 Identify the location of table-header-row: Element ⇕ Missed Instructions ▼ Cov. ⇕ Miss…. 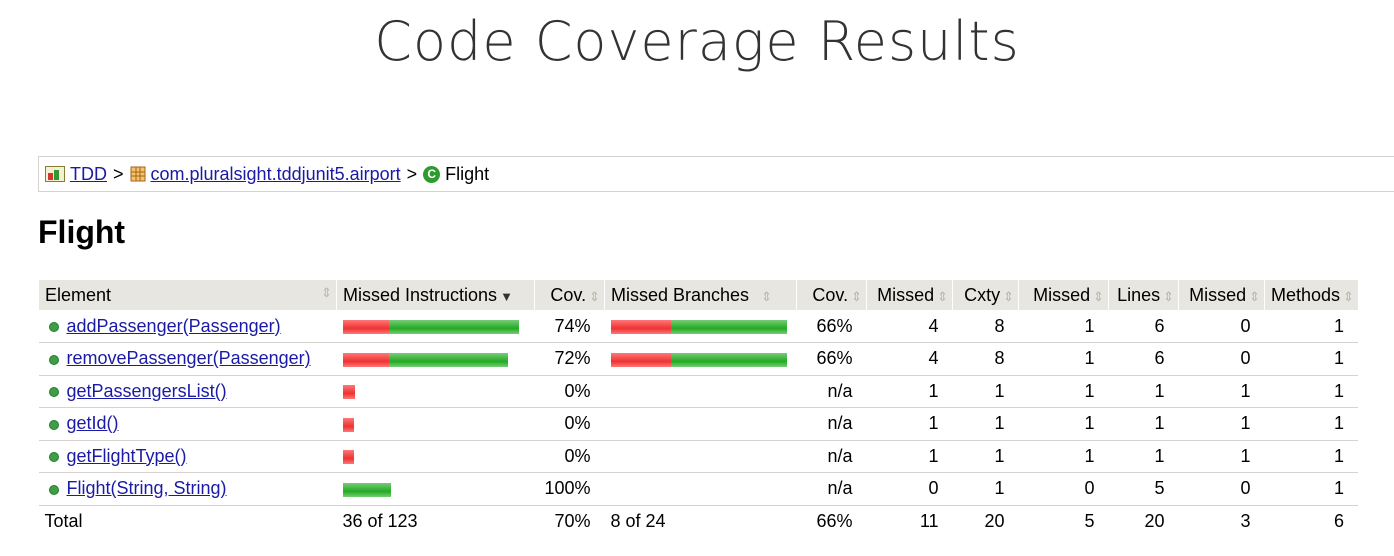
(698, 295).